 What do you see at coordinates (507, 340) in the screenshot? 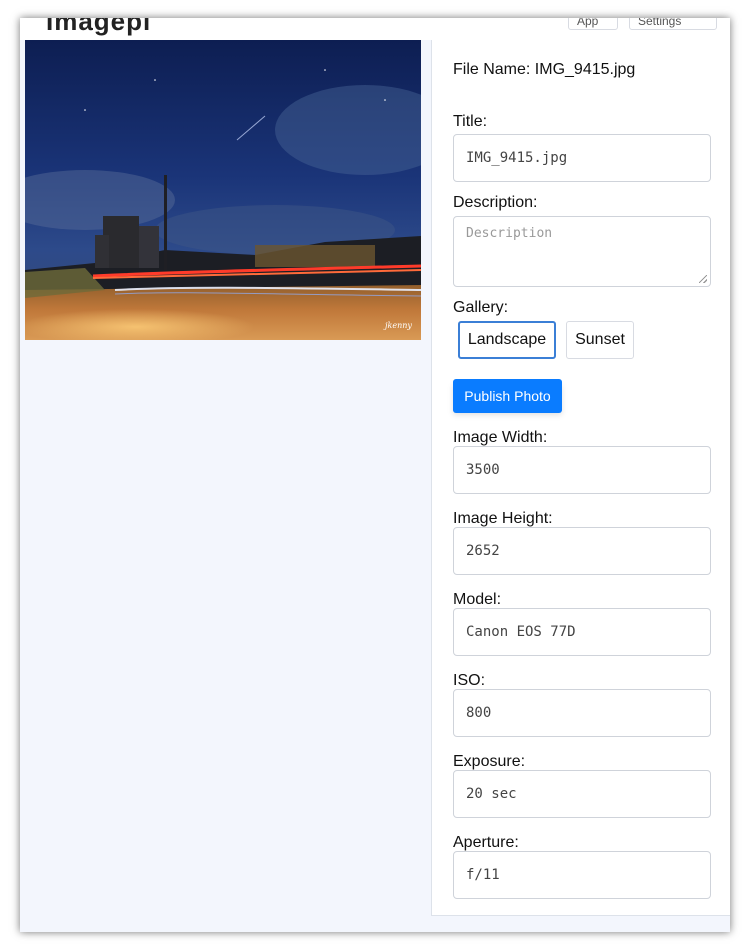
I see `gallery-chip-landscape: Landscape` at bounding box center [507, 340].